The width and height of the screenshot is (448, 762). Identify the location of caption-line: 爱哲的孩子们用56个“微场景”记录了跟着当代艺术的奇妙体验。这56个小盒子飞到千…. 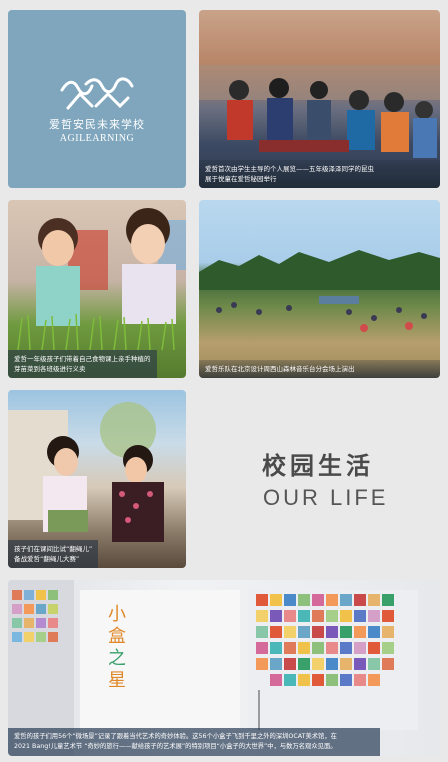
(175, 736).